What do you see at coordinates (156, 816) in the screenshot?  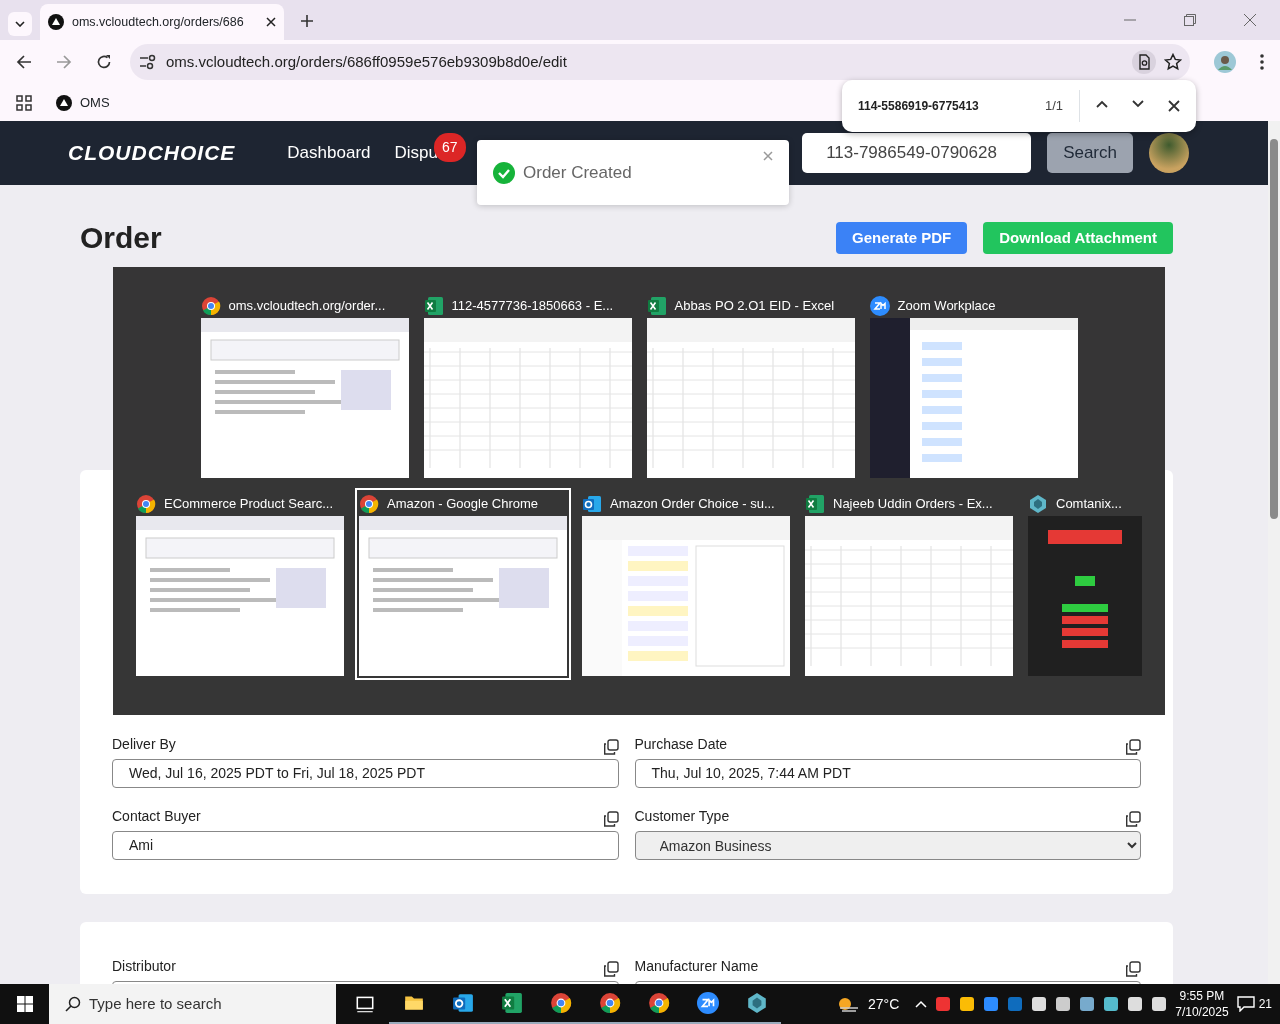 I see `field-label: Contact Buyer` at bounding box center [156, 816].